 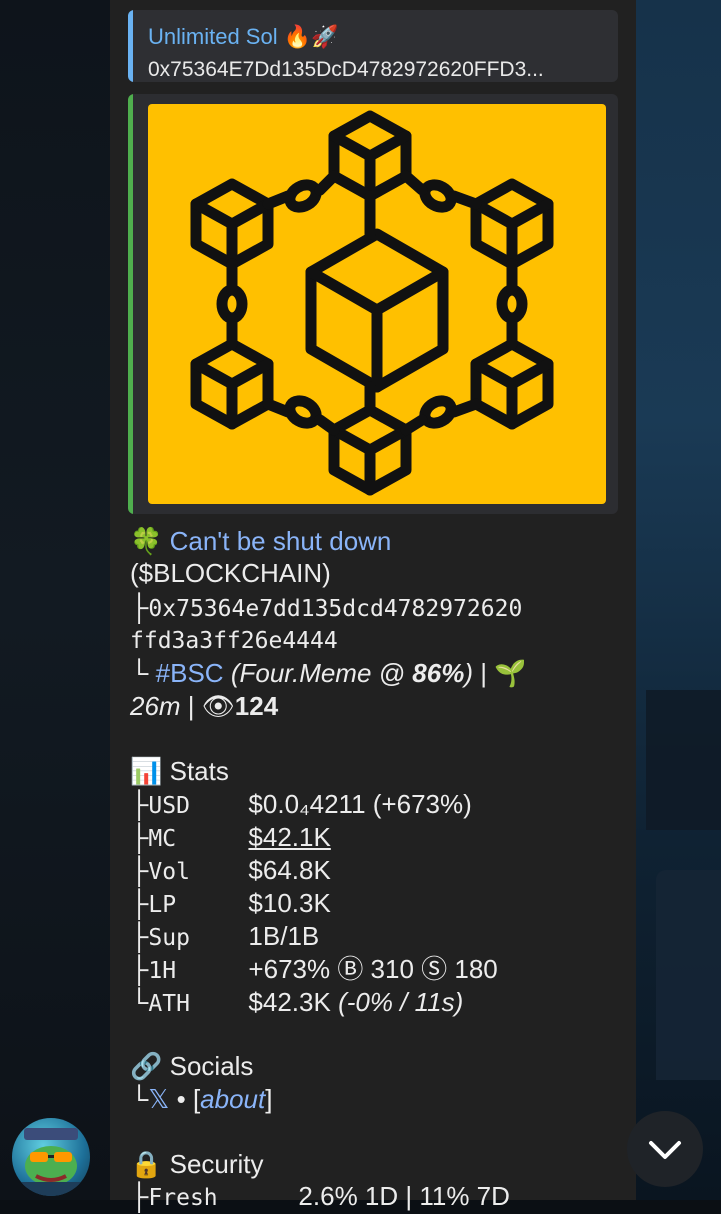 I want to click on user-avatar, so click(x=51, y=1157).